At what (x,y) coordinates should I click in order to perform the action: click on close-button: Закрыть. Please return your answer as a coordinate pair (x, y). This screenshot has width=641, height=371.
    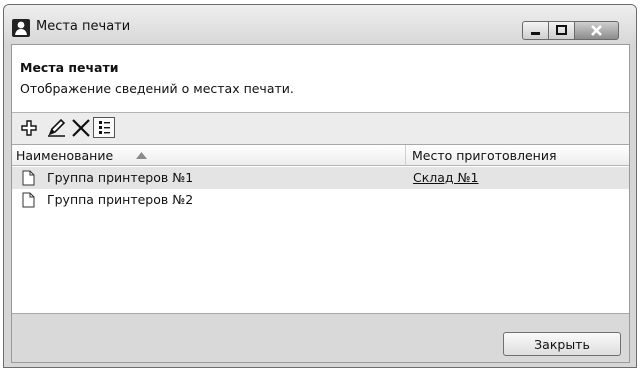
    Looking at the image, I should click on (562, 344).